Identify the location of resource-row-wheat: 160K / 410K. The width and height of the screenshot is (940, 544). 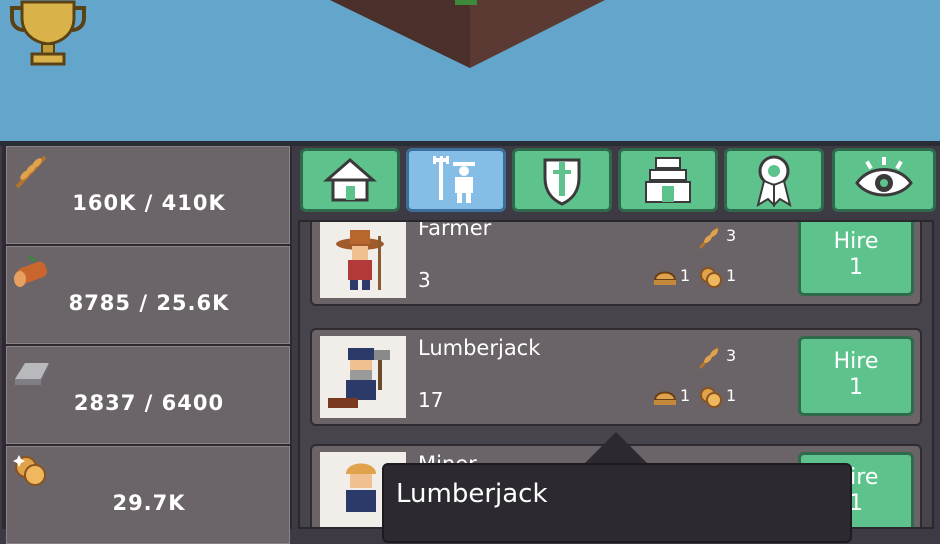
(148, 195).